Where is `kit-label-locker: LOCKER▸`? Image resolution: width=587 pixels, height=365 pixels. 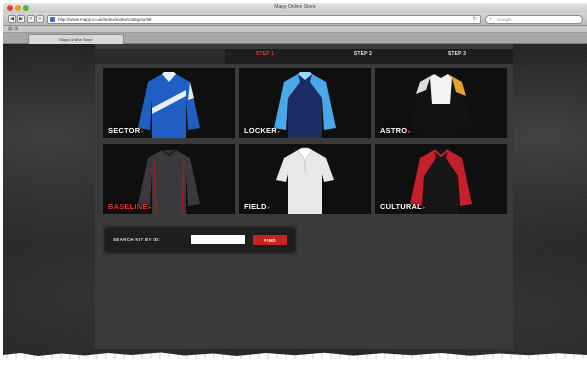
kit-label-locker: LOCKER▸ is located at coordinates (262, 130).